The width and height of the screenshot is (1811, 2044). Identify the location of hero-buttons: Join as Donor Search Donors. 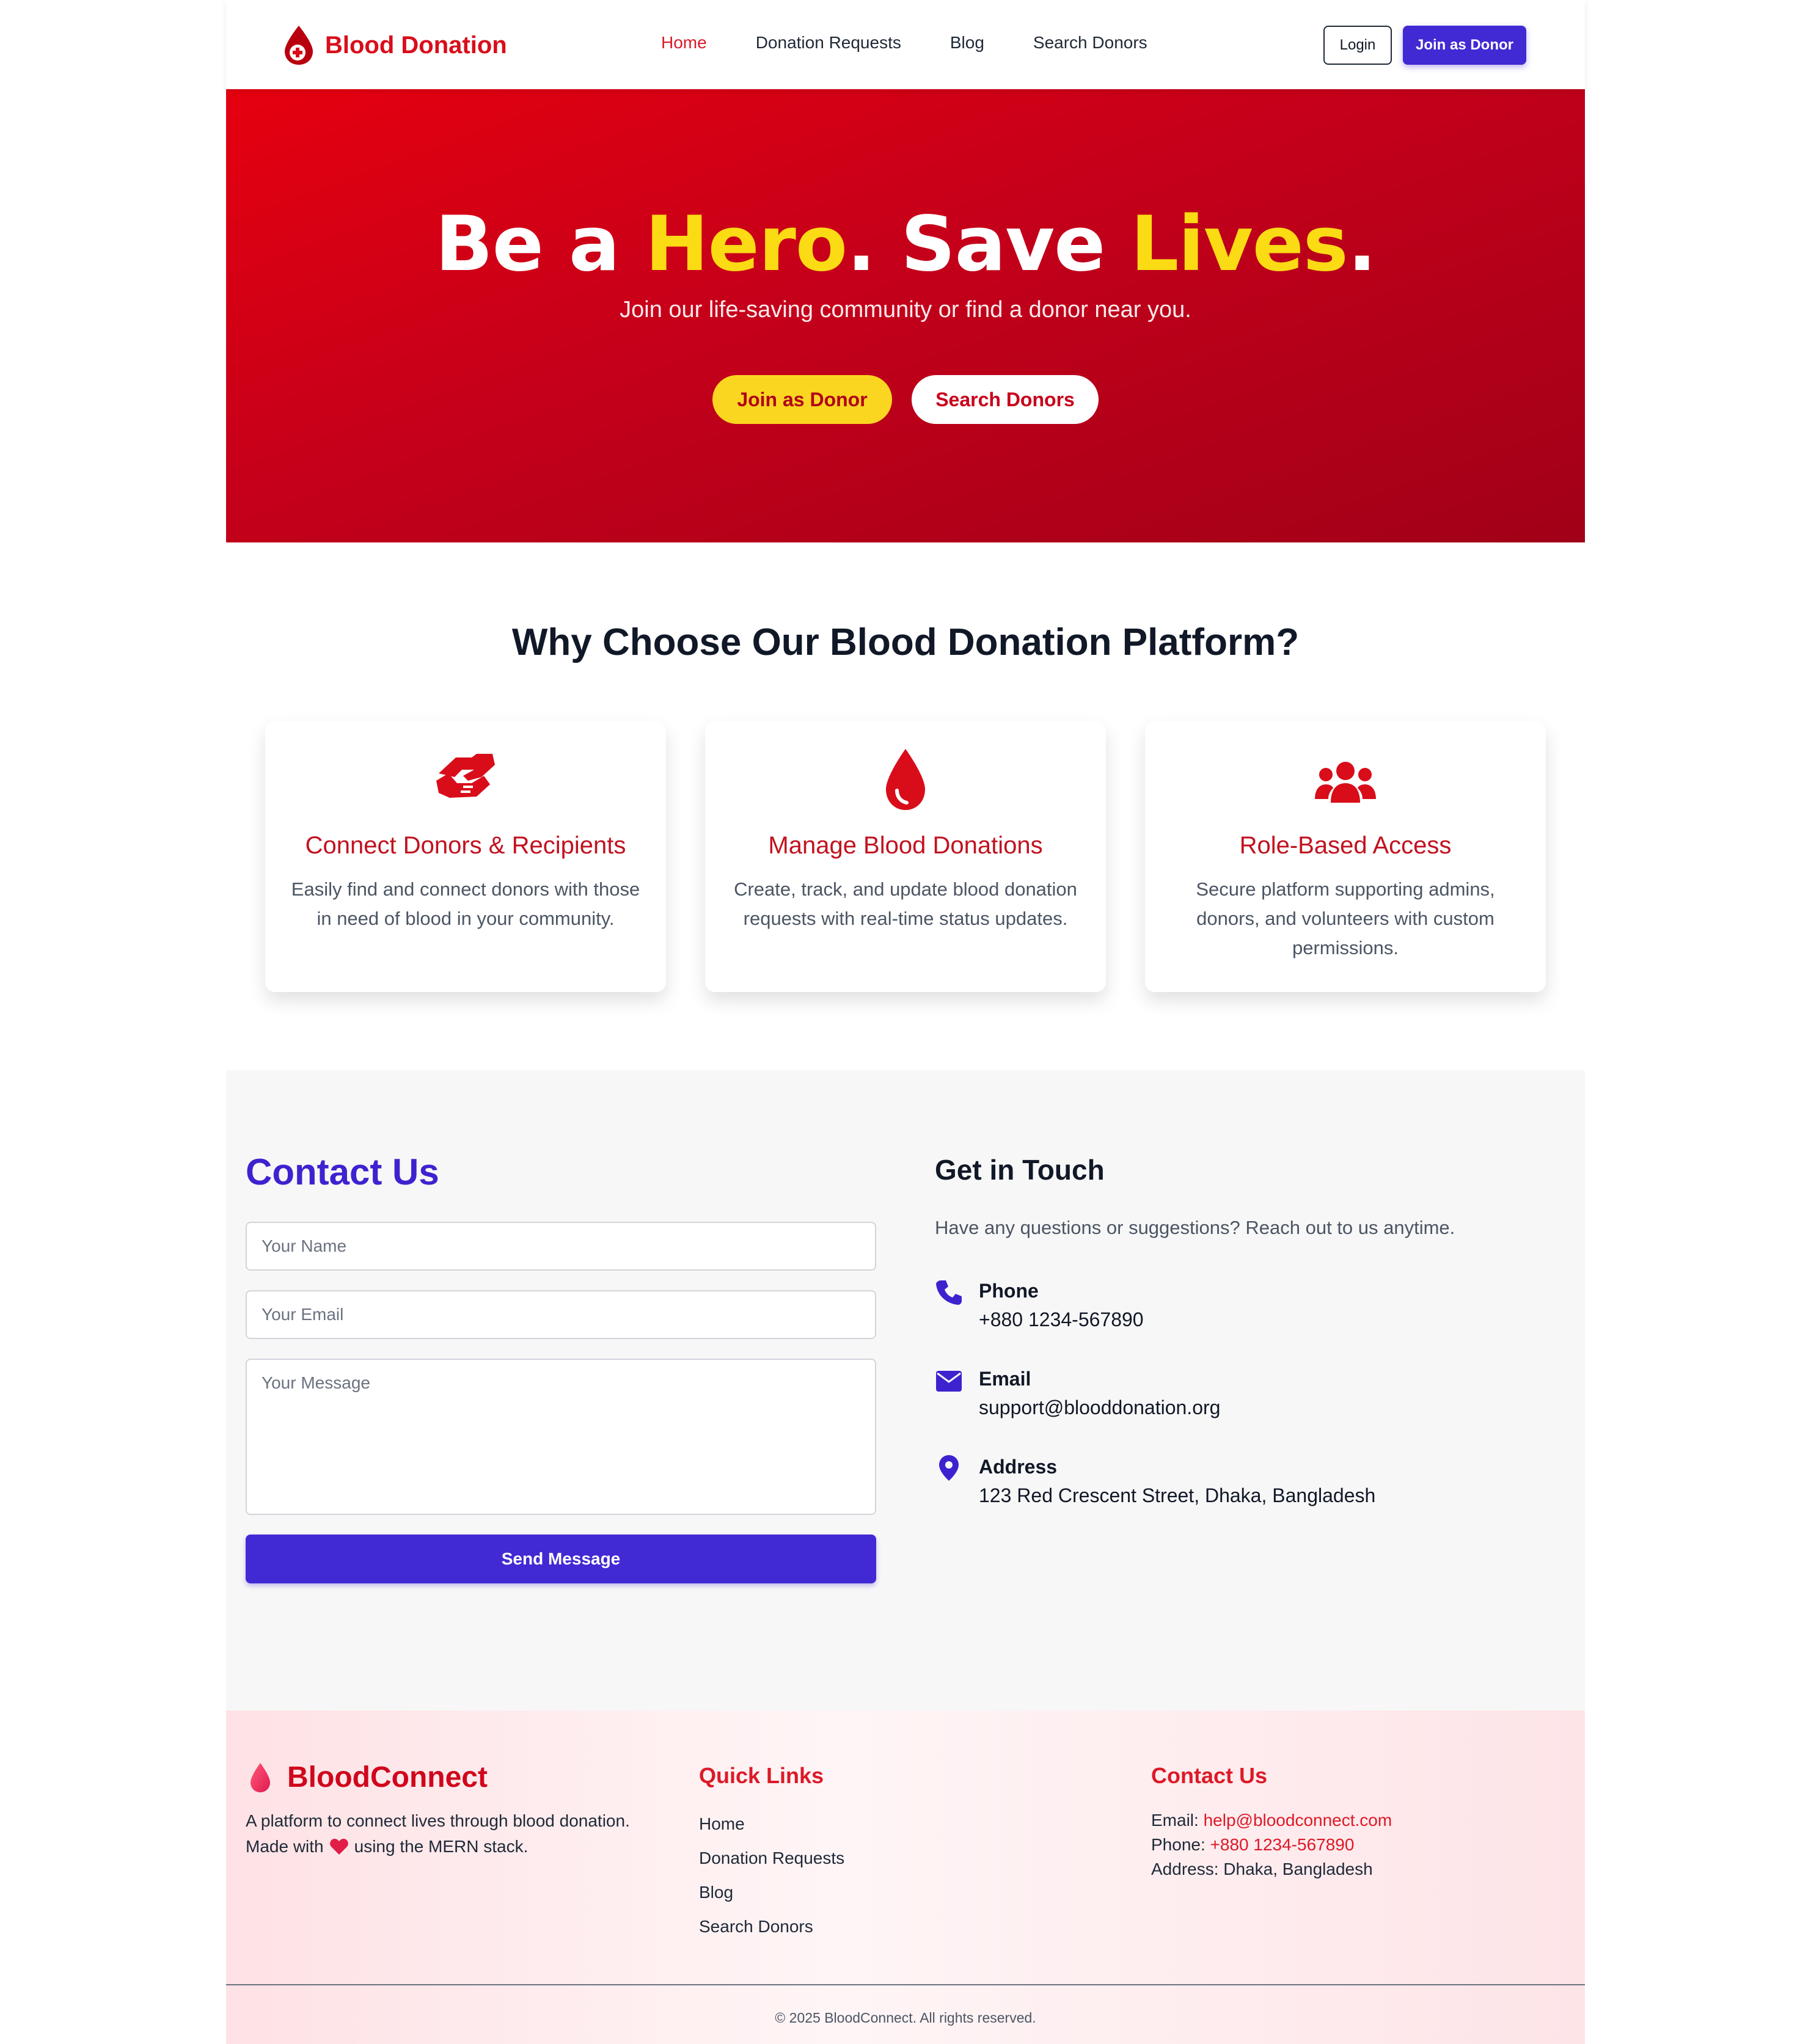
(905, 400).